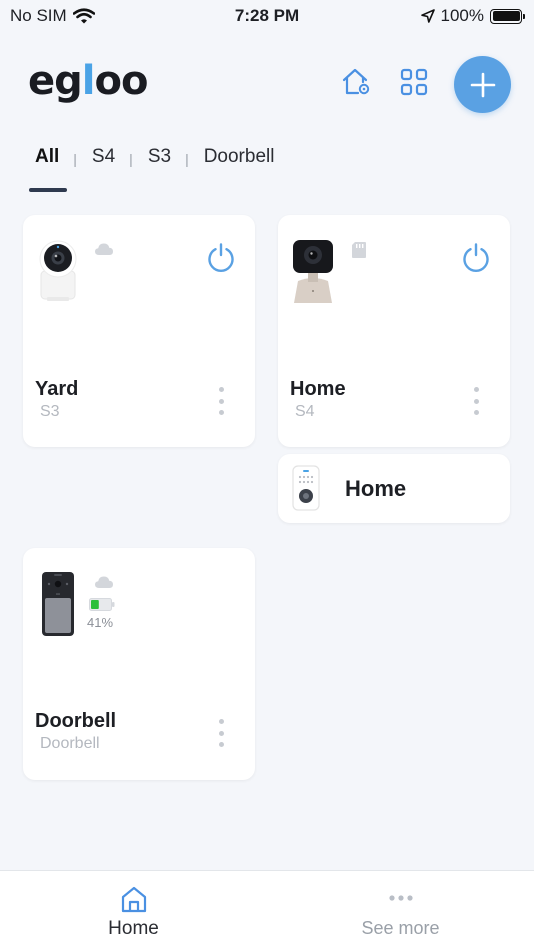 This screenshot has width=534, height=950. What do you see at coordinates (400, 910) in the screenshot?
I see `nav-see-more: See more` at bounding box center [400, 910].